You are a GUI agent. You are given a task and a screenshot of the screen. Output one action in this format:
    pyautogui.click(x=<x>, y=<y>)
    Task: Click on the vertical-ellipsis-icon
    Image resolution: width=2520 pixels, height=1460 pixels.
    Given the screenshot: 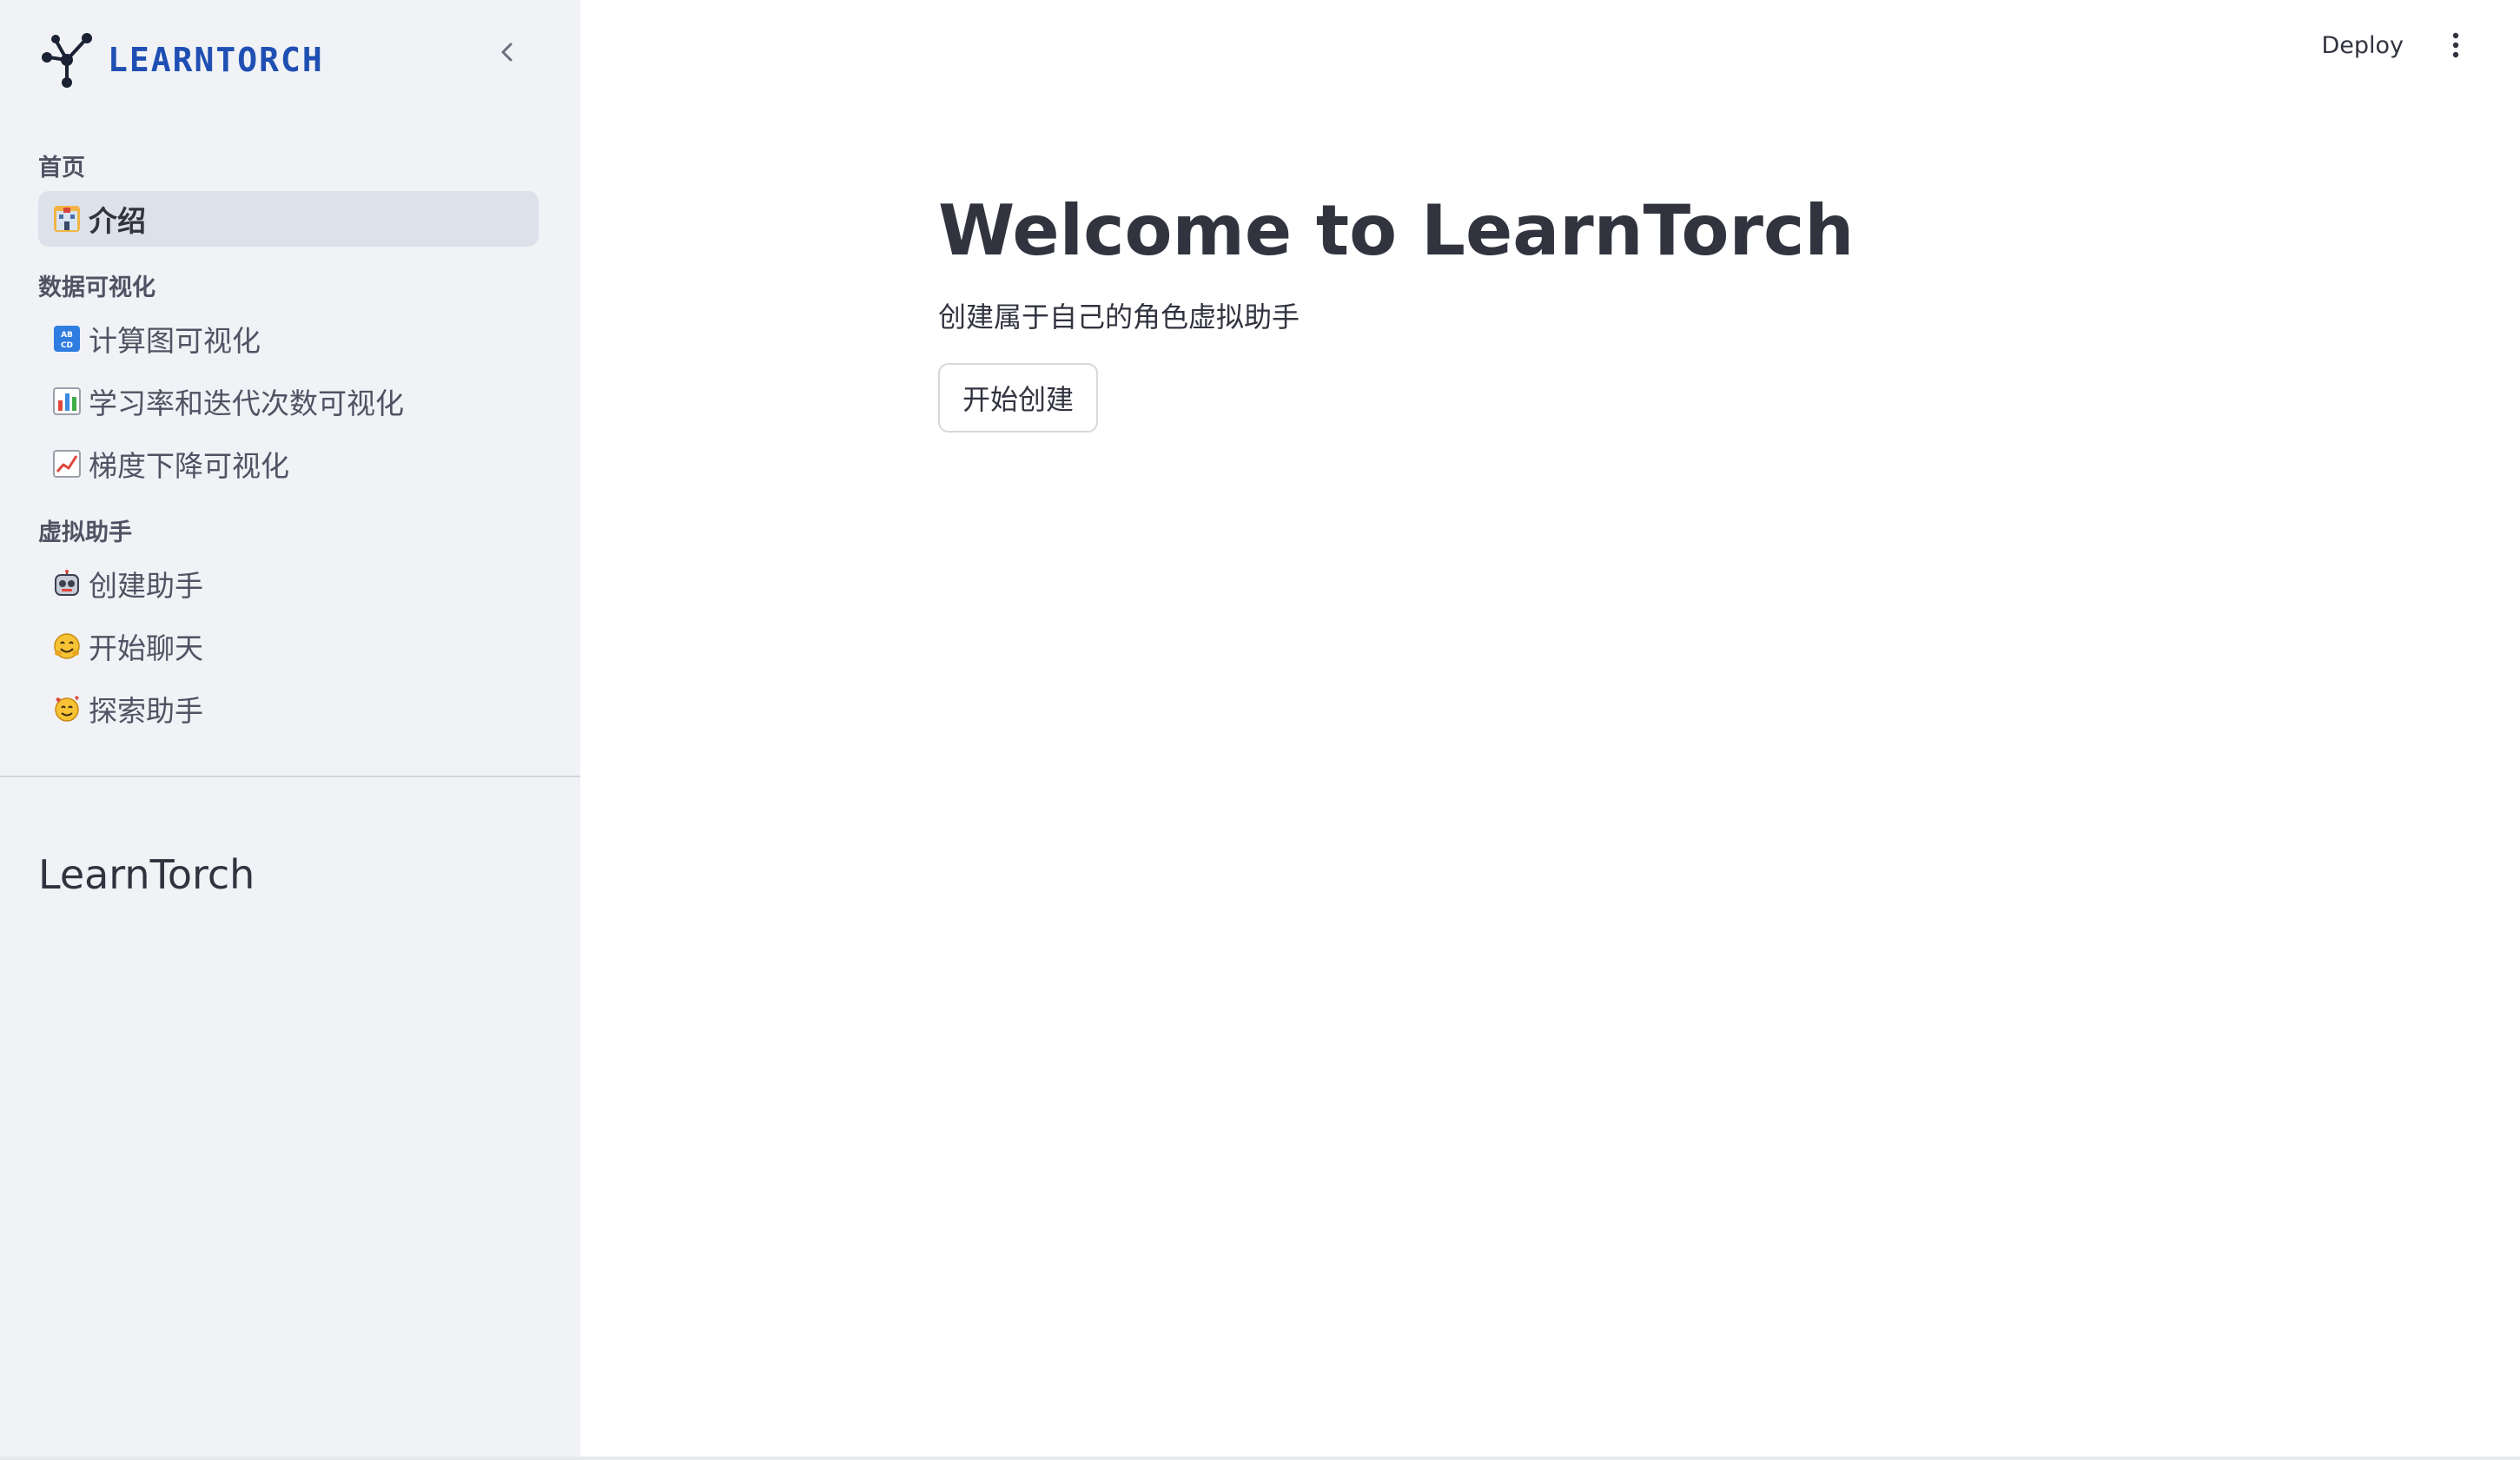 What is the action you would take?
    pyautogui.click(x=2455, y=45)
    